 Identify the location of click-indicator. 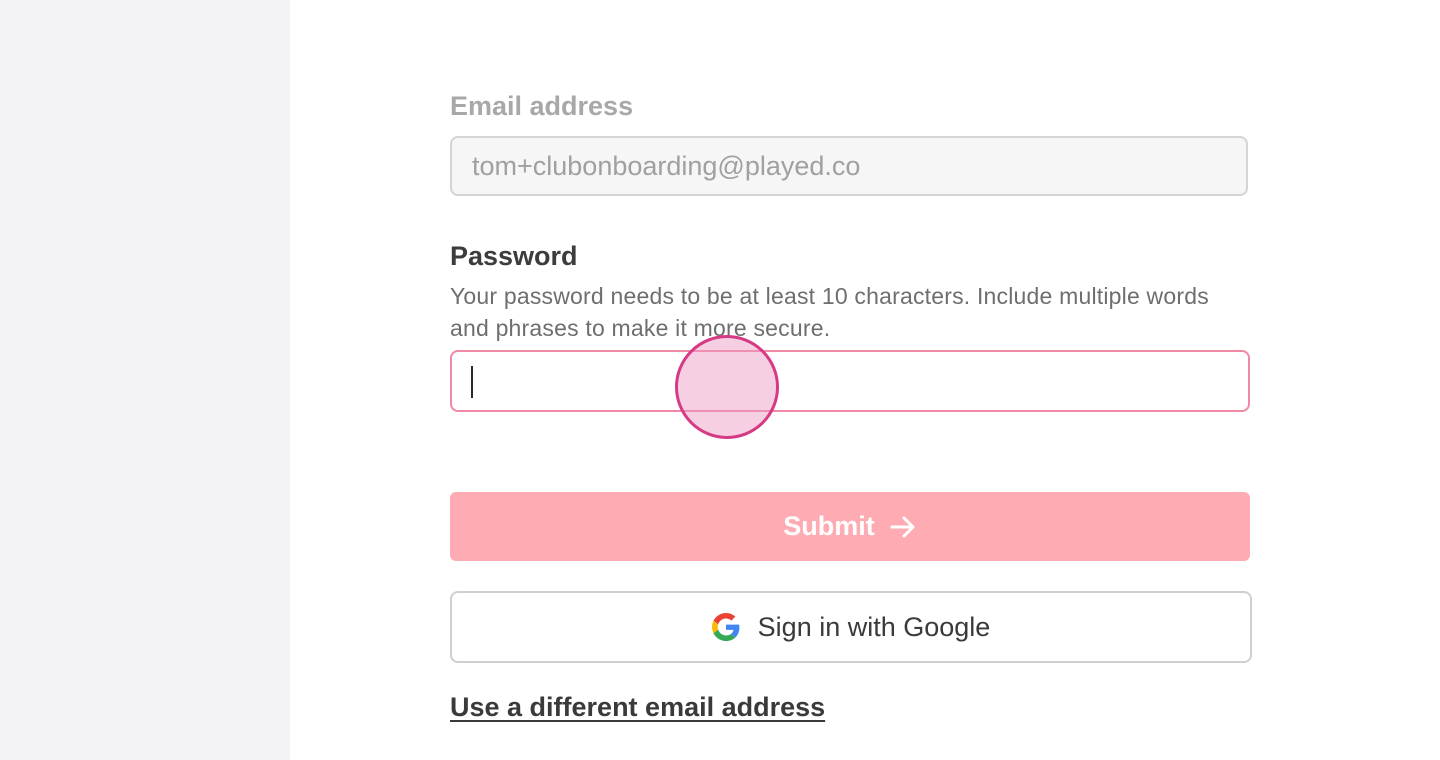
(727, 387).